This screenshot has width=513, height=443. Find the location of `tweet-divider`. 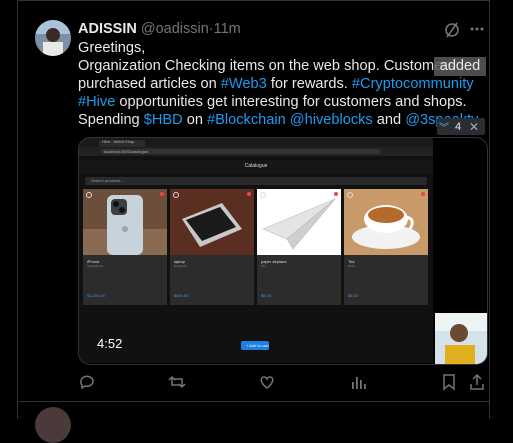

tweet-divider is located at coordinates (253, 401).